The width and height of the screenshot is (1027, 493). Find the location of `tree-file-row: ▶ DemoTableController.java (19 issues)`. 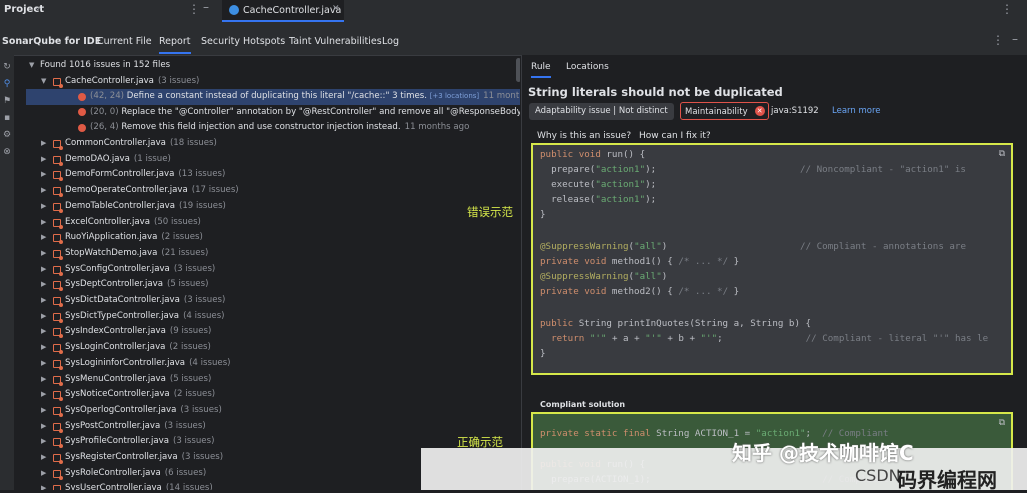

tree-file-row: ▶ DemoTableController.java (19 issues) is located at coordinates (267, 207).